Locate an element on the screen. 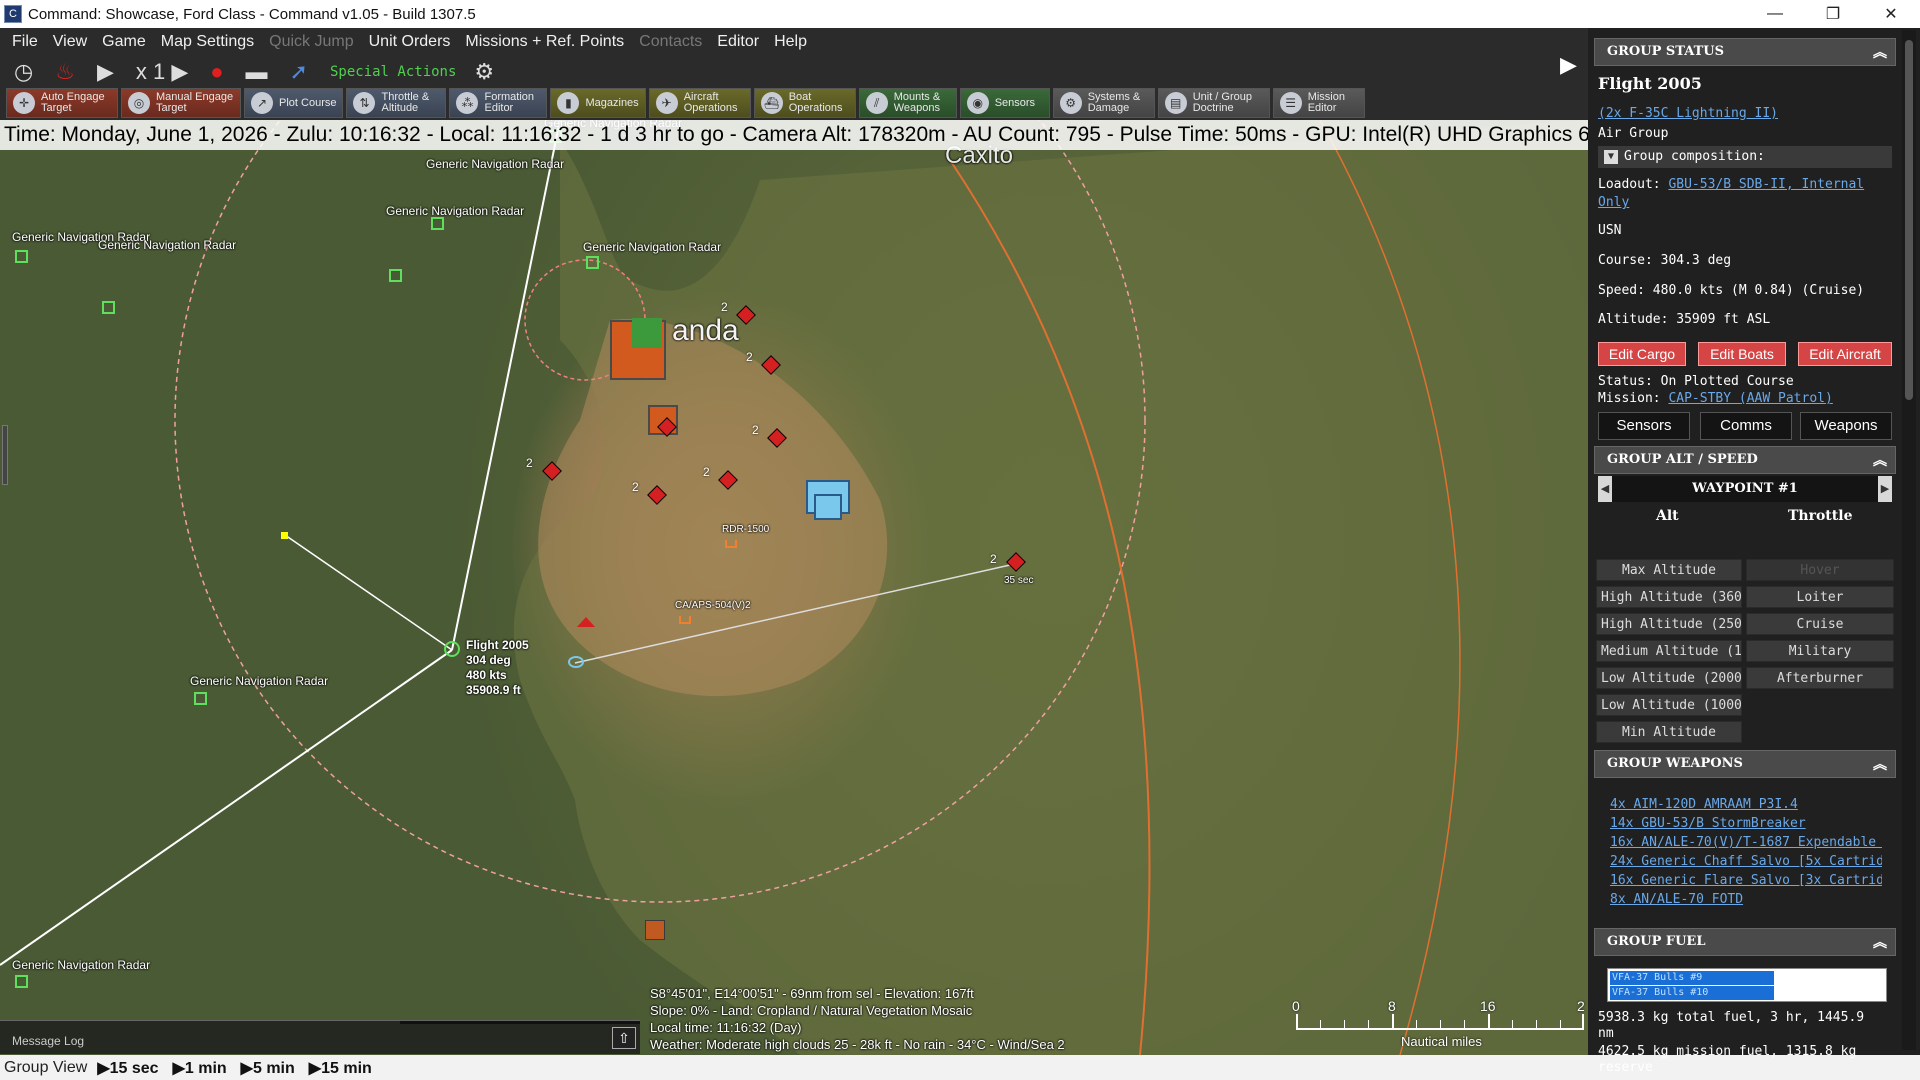 Image resolution: width=1920 pixels, height=1080 pixels. plot-course-button: ↗ Plot Course is located at coordinates (294, 103).